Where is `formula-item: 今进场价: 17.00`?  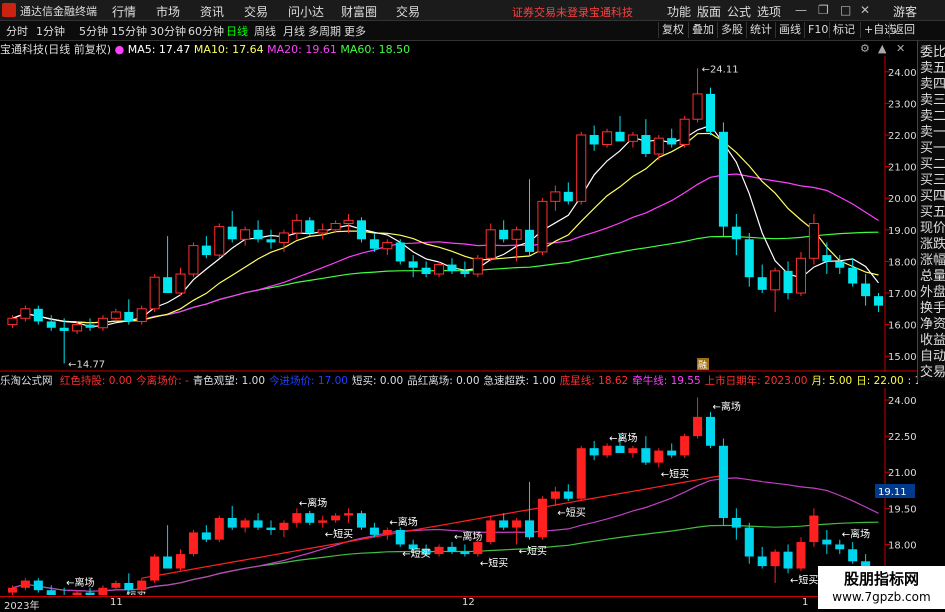 formula-item: 今进场价: 17.00 is located at coordinates (308, 381).